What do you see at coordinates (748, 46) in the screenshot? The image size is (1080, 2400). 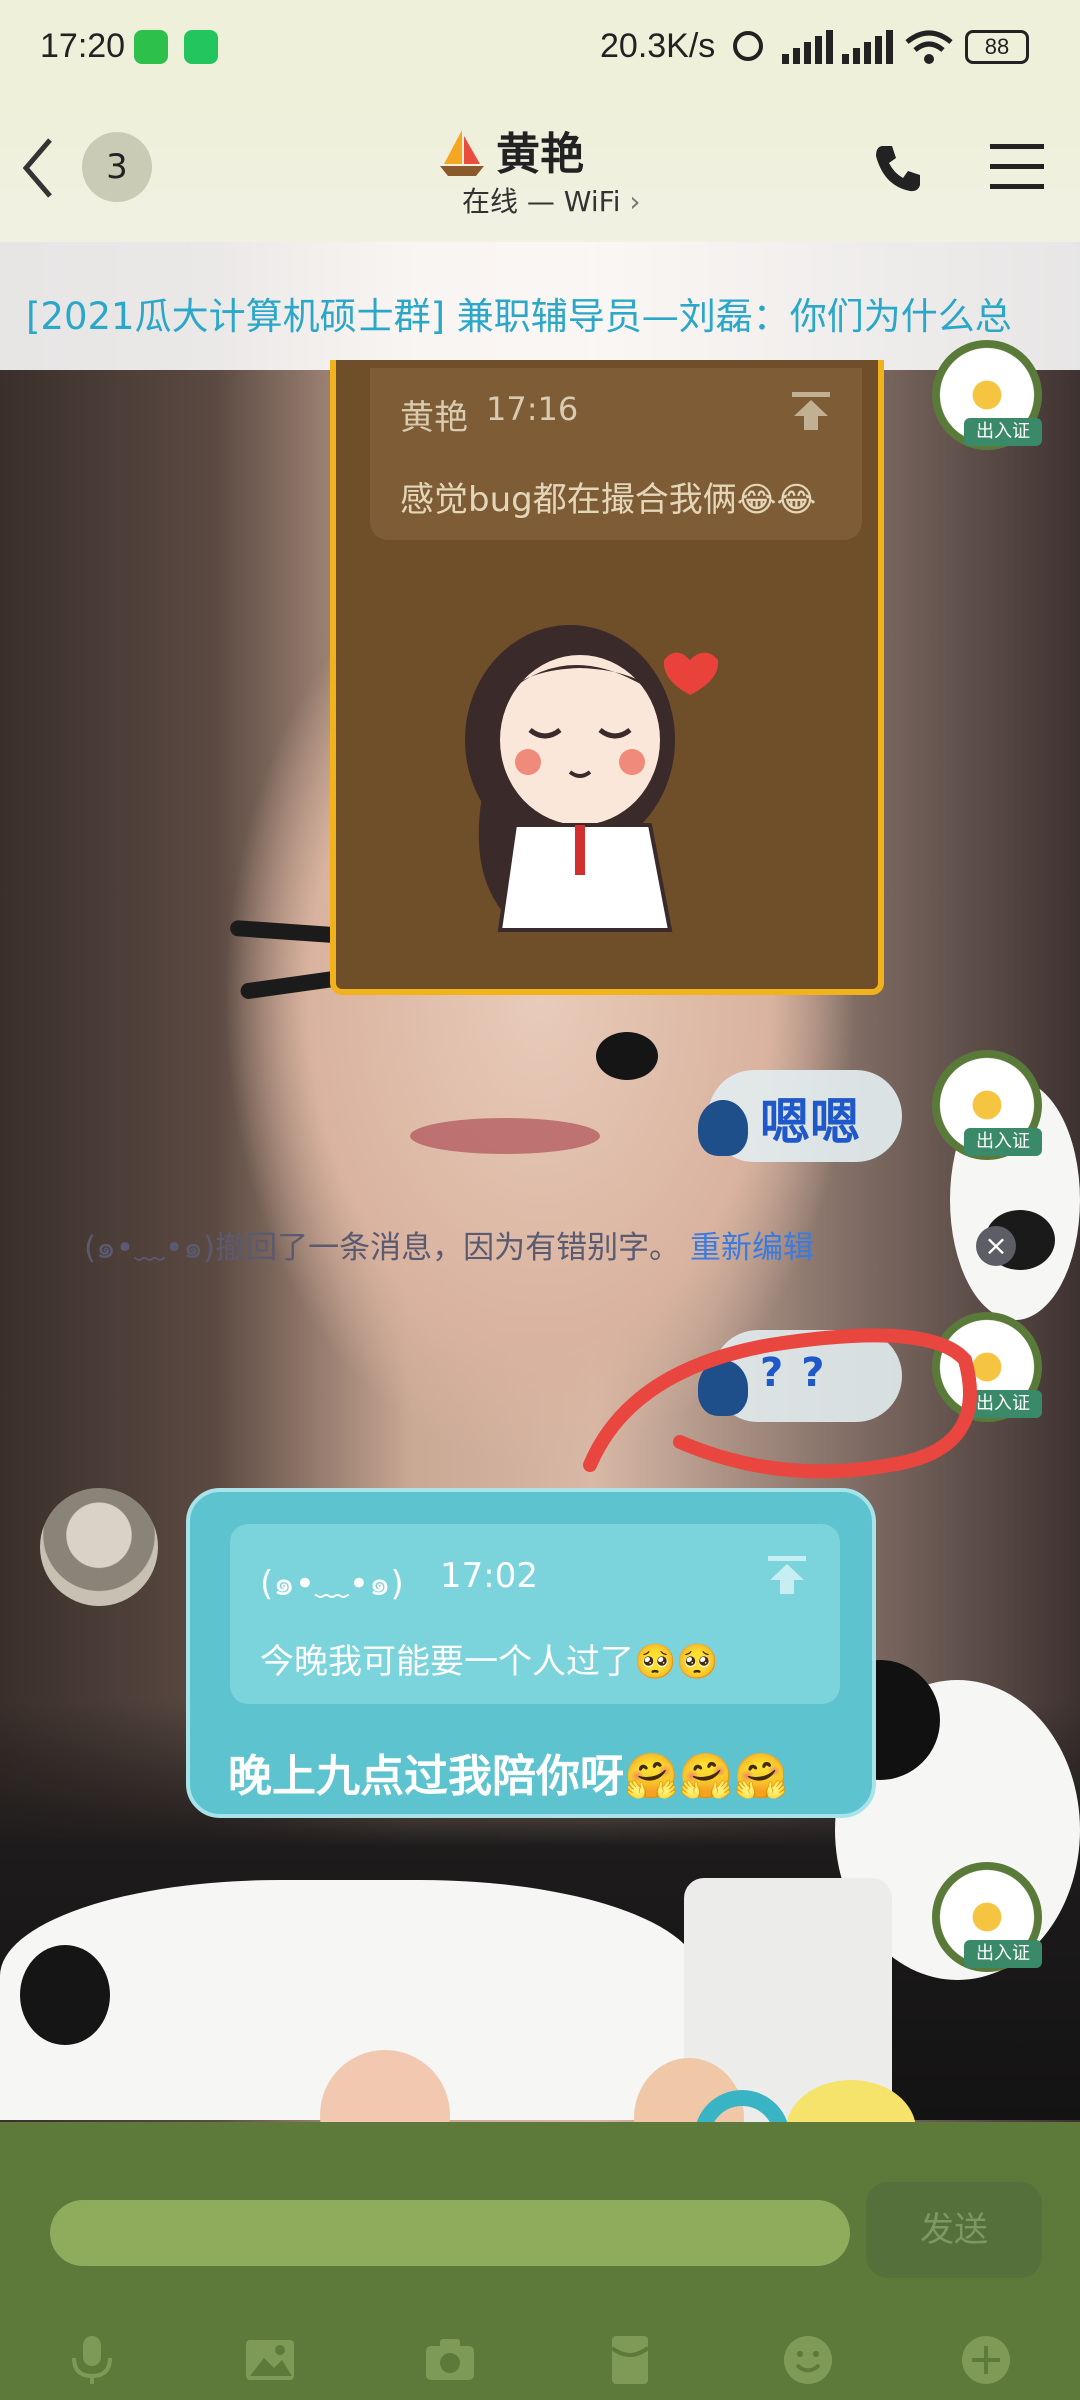 I see `alarm-icon` at bounding box center [748, 46].